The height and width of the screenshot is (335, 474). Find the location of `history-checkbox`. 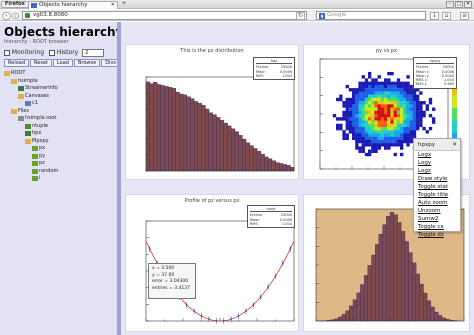

history-checkbox is located at coordinates (51, 52).